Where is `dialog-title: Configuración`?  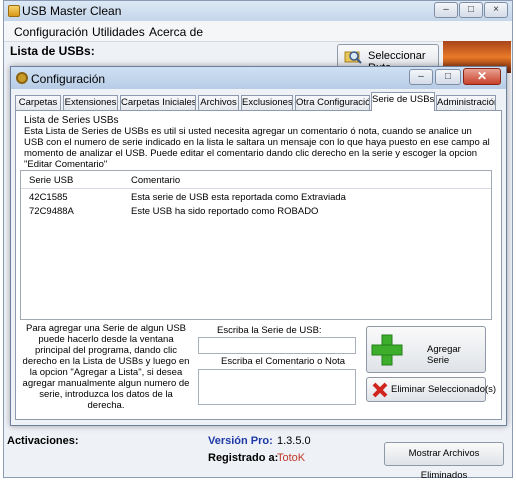 dialog-title: Configuración is located at coordinates (68, 79).